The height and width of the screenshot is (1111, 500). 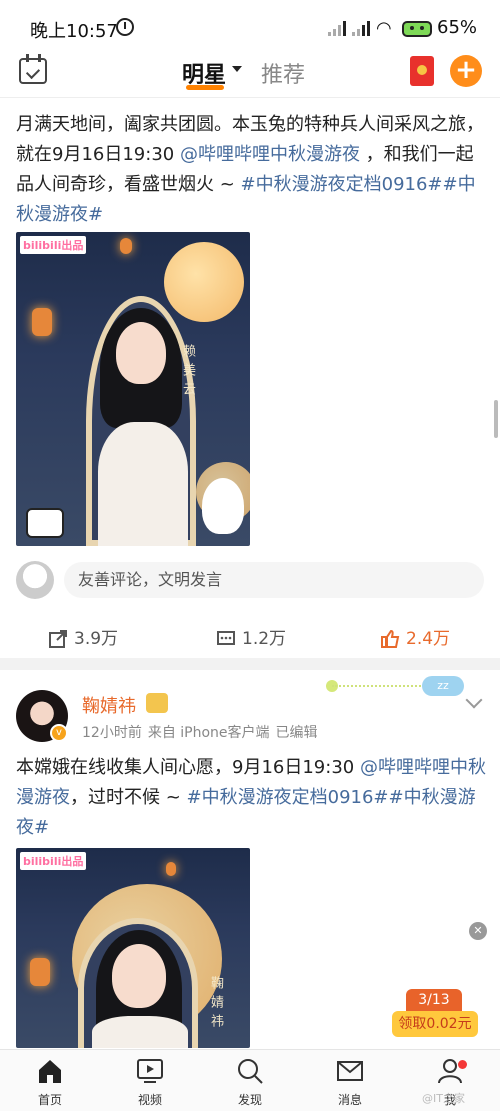 I want to click on mention-link: @哔哩哔哩中秋漫游夜, so click(x=270, y=154).